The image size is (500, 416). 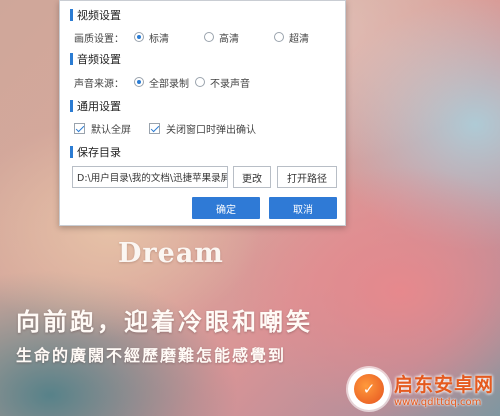 I want to click on confirm-close-option: 关闭窗口时弹出确认, so click(x=202, y=128).